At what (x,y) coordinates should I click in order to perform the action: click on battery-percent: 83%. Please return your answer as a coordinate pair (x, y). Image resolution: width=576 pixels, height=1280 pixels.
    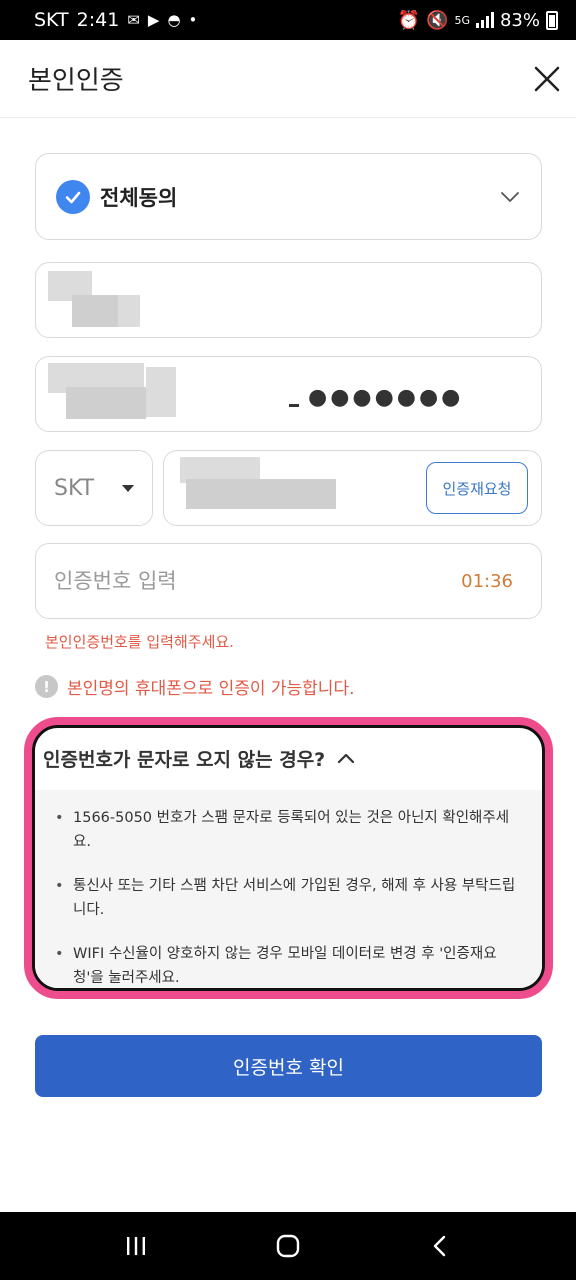
    Looking at the image, I should click on (519, 20).